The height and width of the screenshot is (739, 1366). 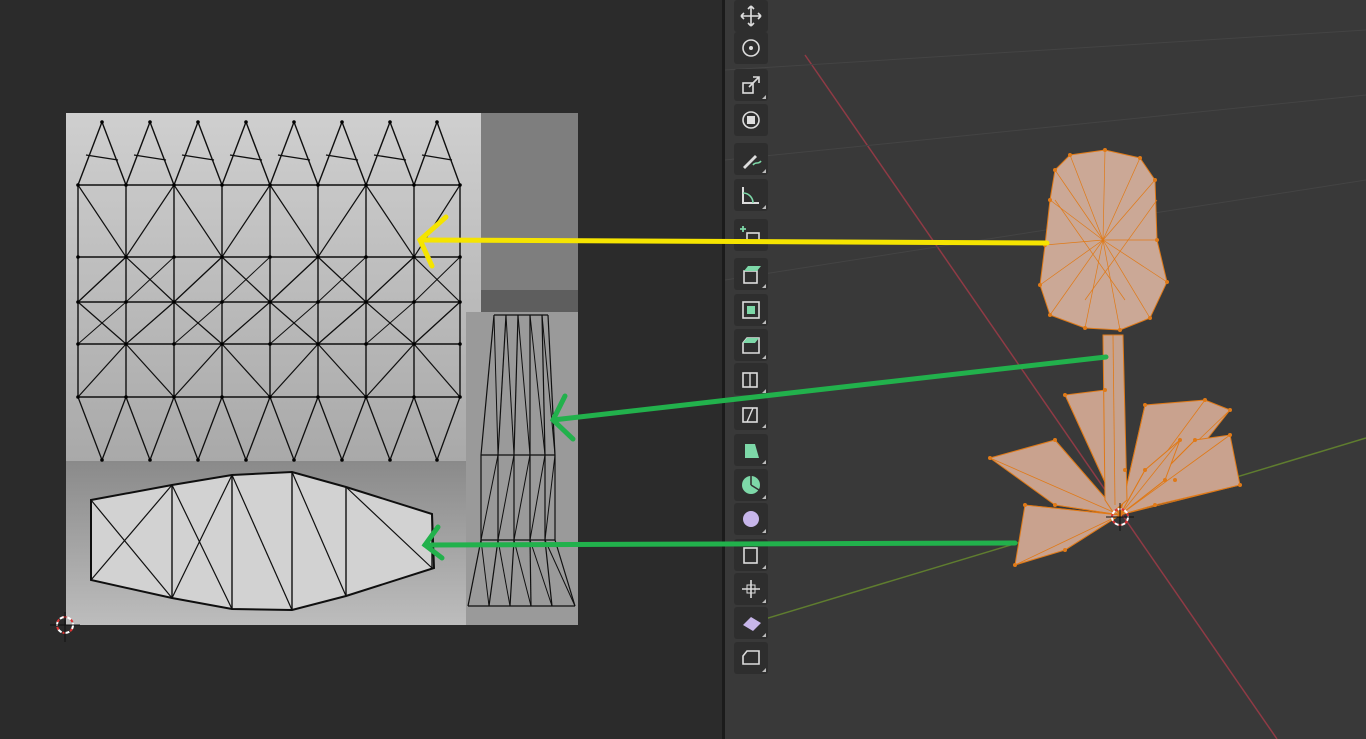 I want to click on poly-build-icon, so click(x=752, y=451).